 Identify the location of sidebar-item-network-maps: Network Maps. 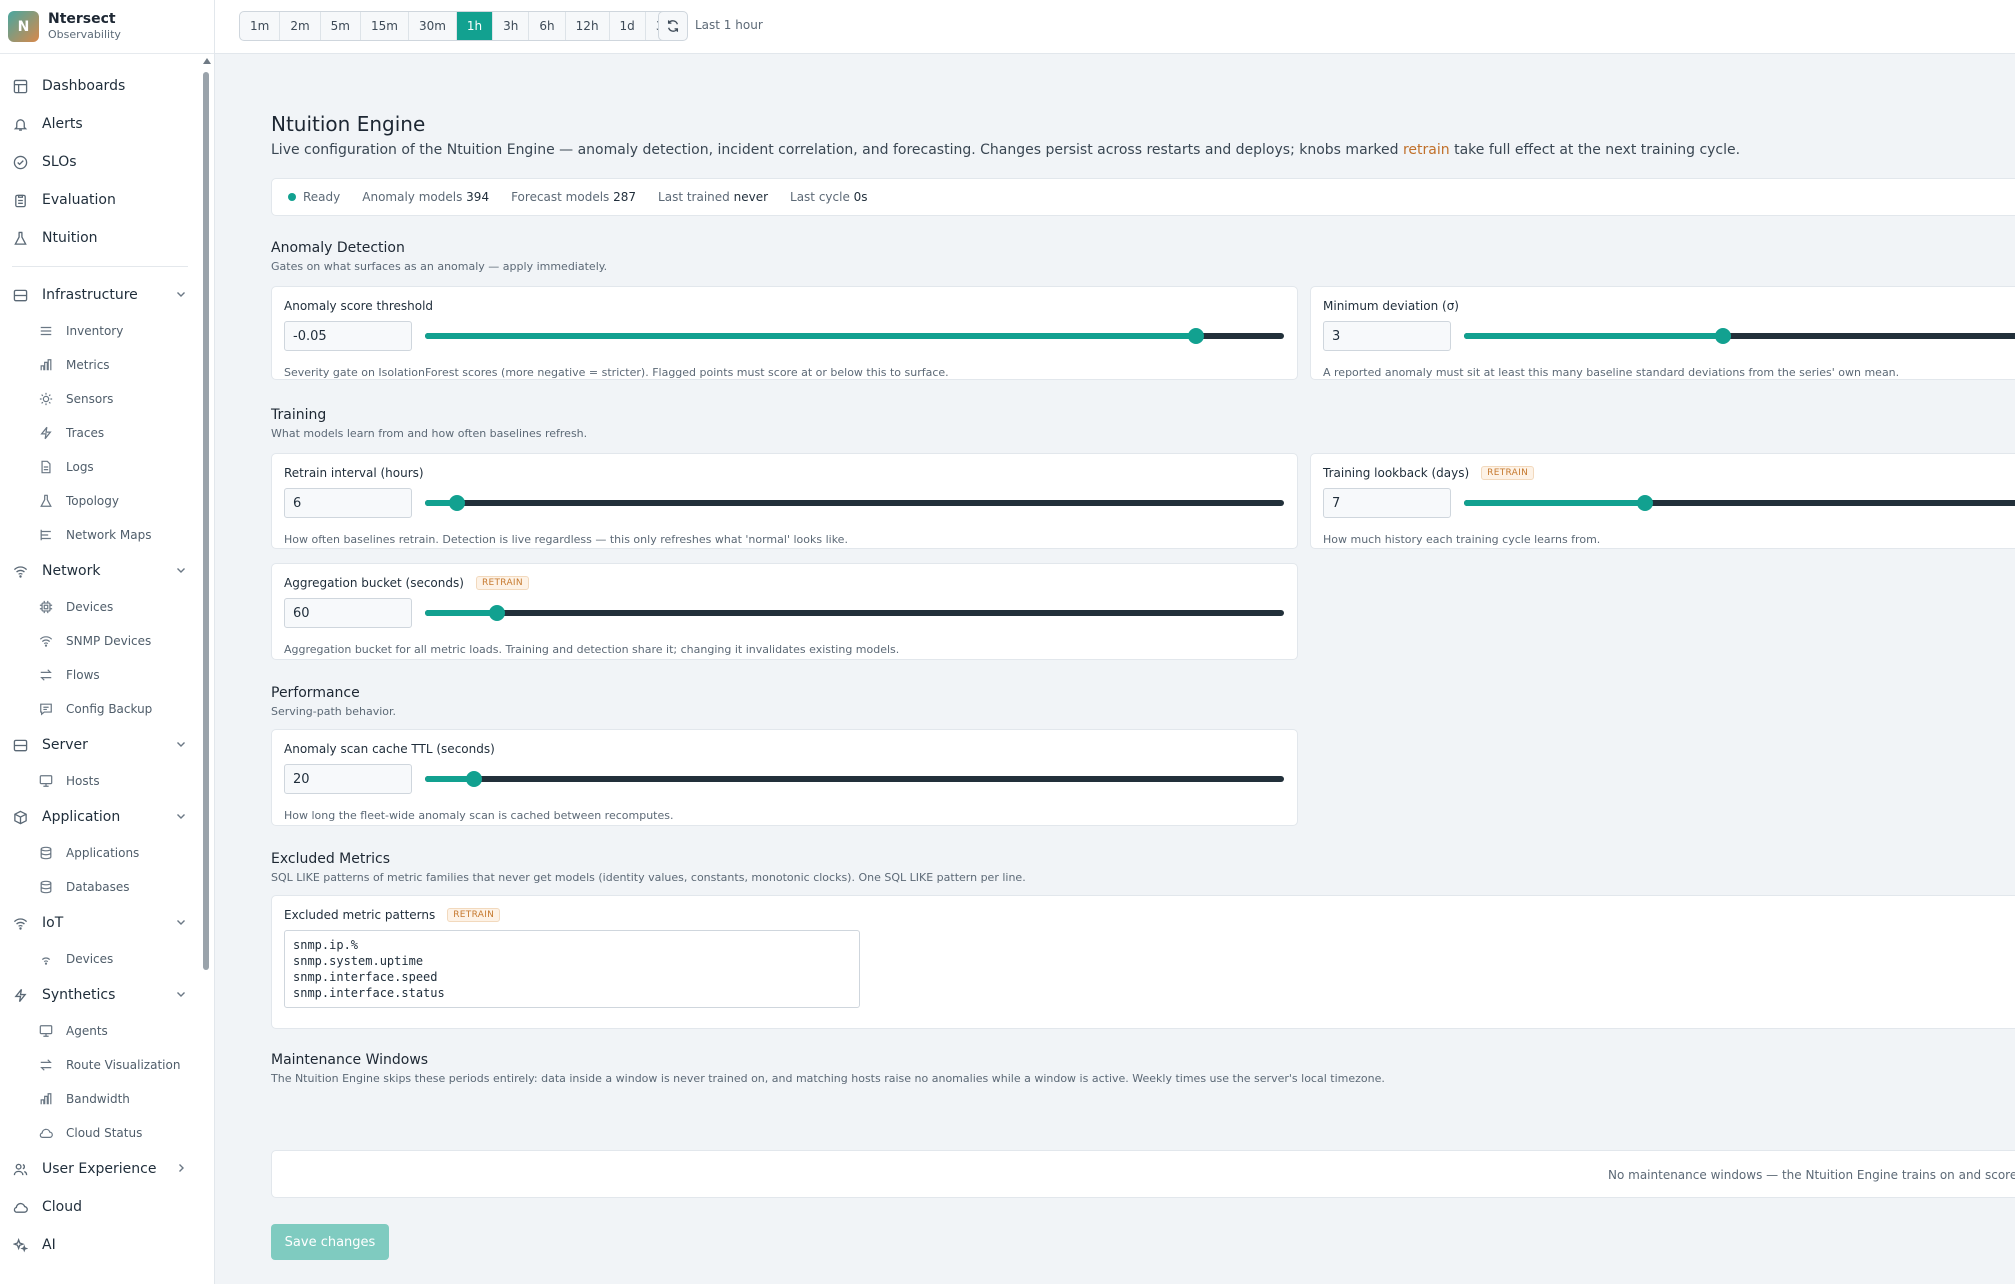
(100, 535).